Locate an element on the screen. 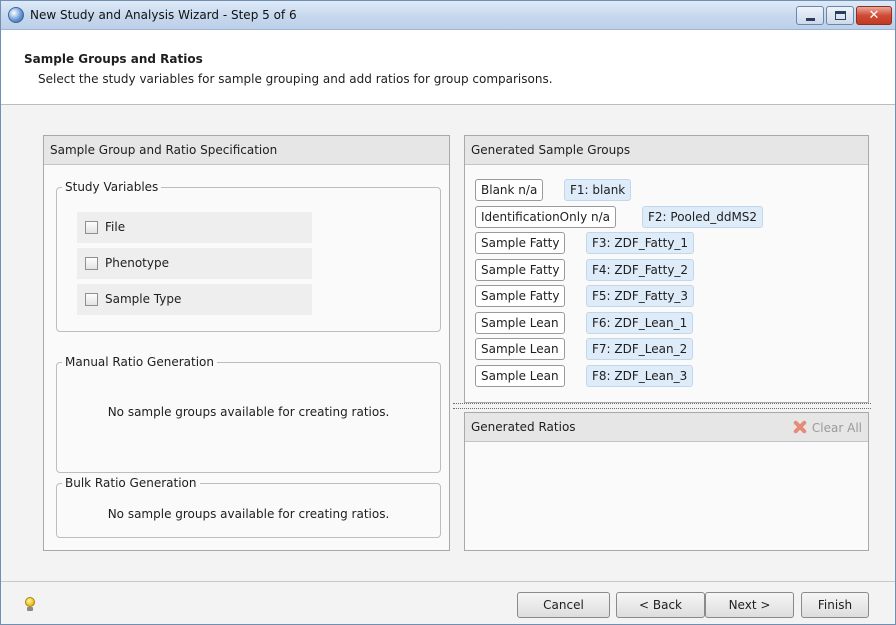 This screenshot has height=625, width=896. file-tag: F1: blank is located at coordinates (598, 190).